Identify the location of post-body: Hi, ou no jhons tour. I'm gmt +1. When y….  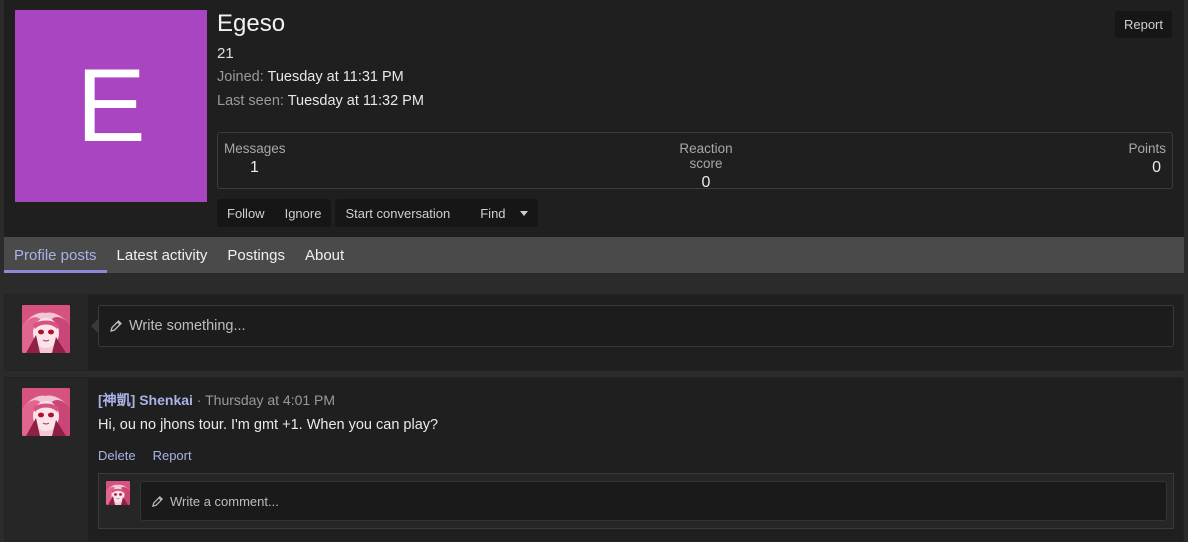
(268, 425).